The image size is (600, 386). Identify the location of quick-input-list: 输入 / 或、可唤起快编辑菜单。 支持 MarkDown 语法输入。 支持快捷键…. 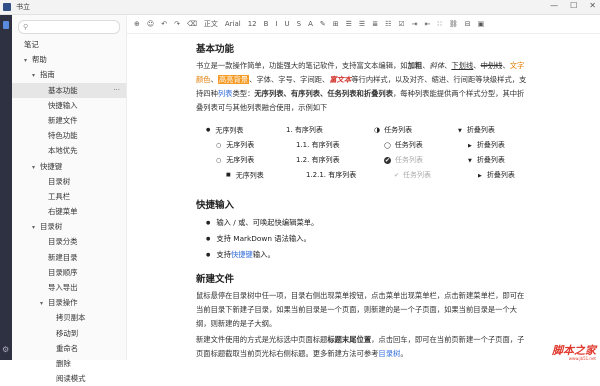
(363, 239).